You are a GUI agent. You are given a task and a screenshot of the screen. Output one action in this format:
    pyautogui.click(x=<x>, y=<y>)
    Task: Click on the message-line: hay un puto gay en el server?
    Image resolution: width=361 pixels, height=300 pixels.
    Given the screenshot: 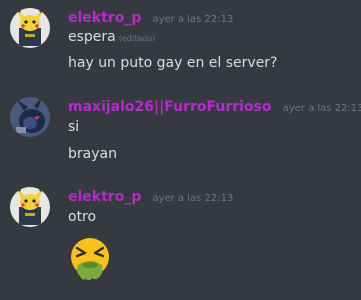 What is the action you would take?
    pyautogui.click(x=173, y=63)
    